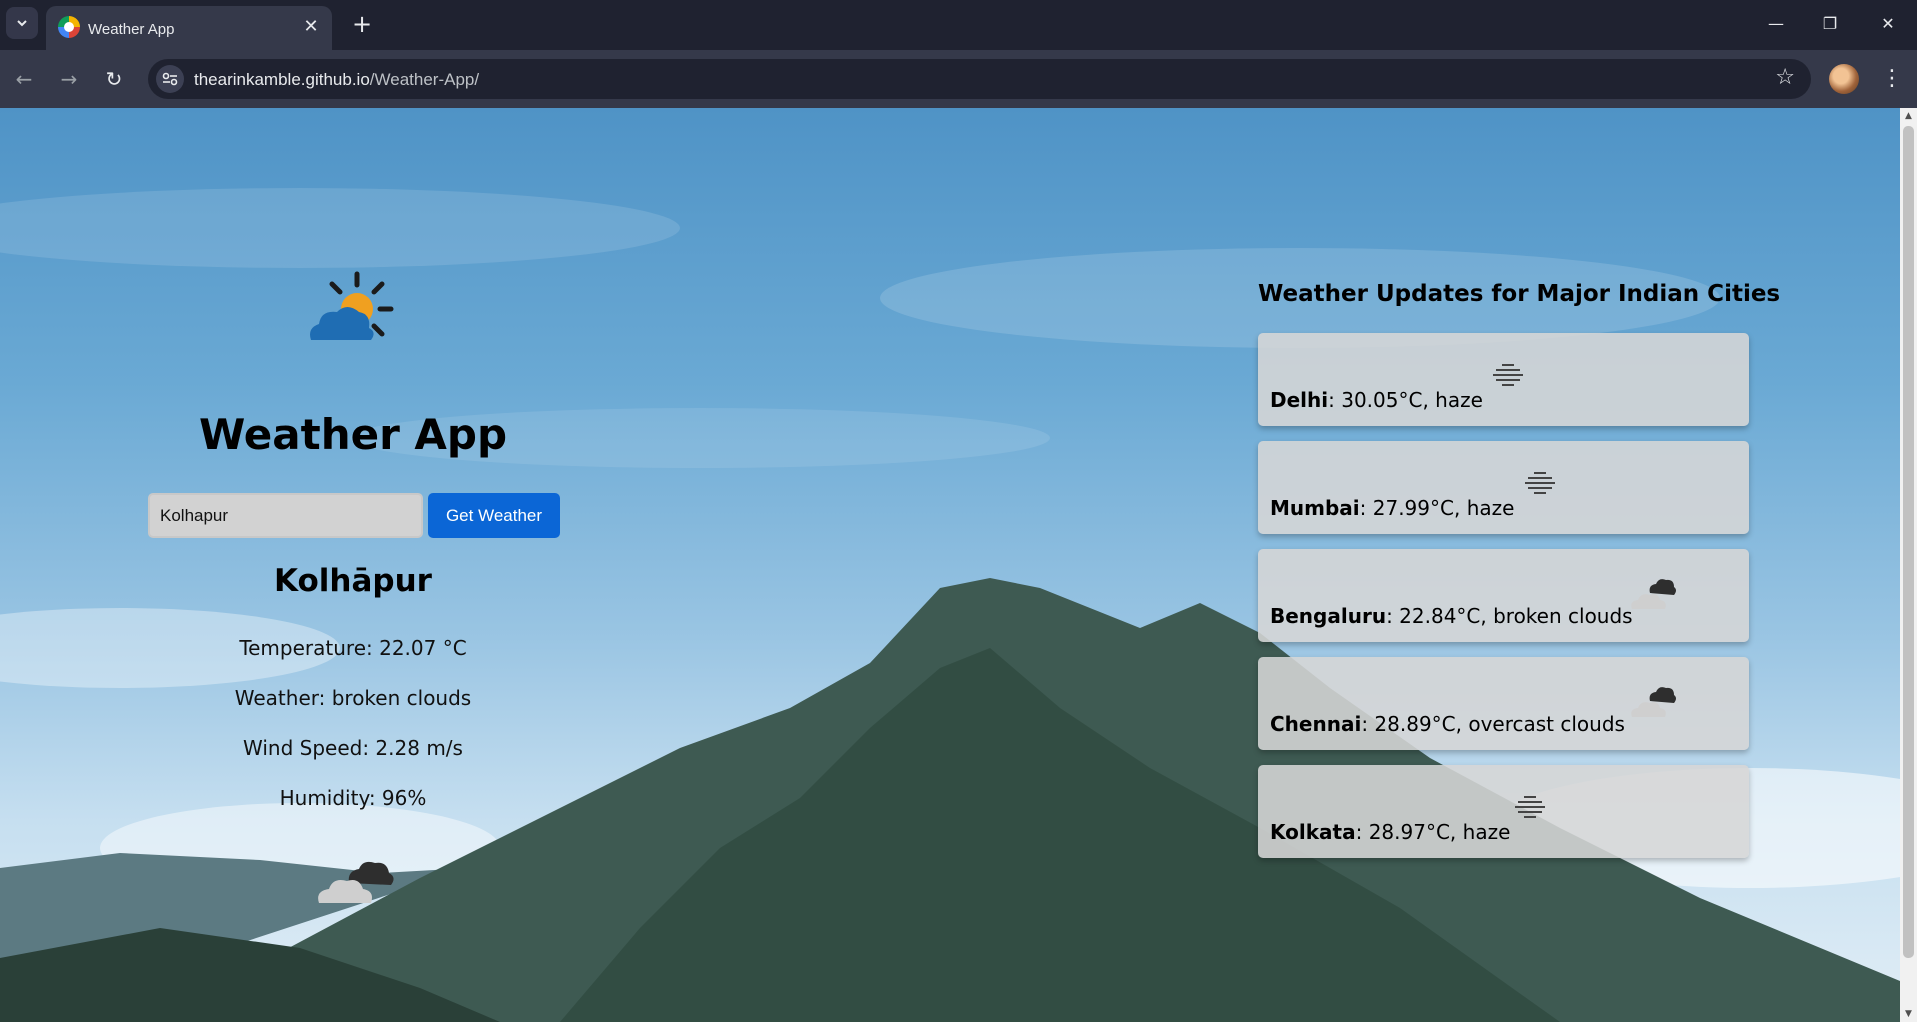 The image size is (1917, 1022). I want to click on restore-button: ❐, so click(1830, 24).